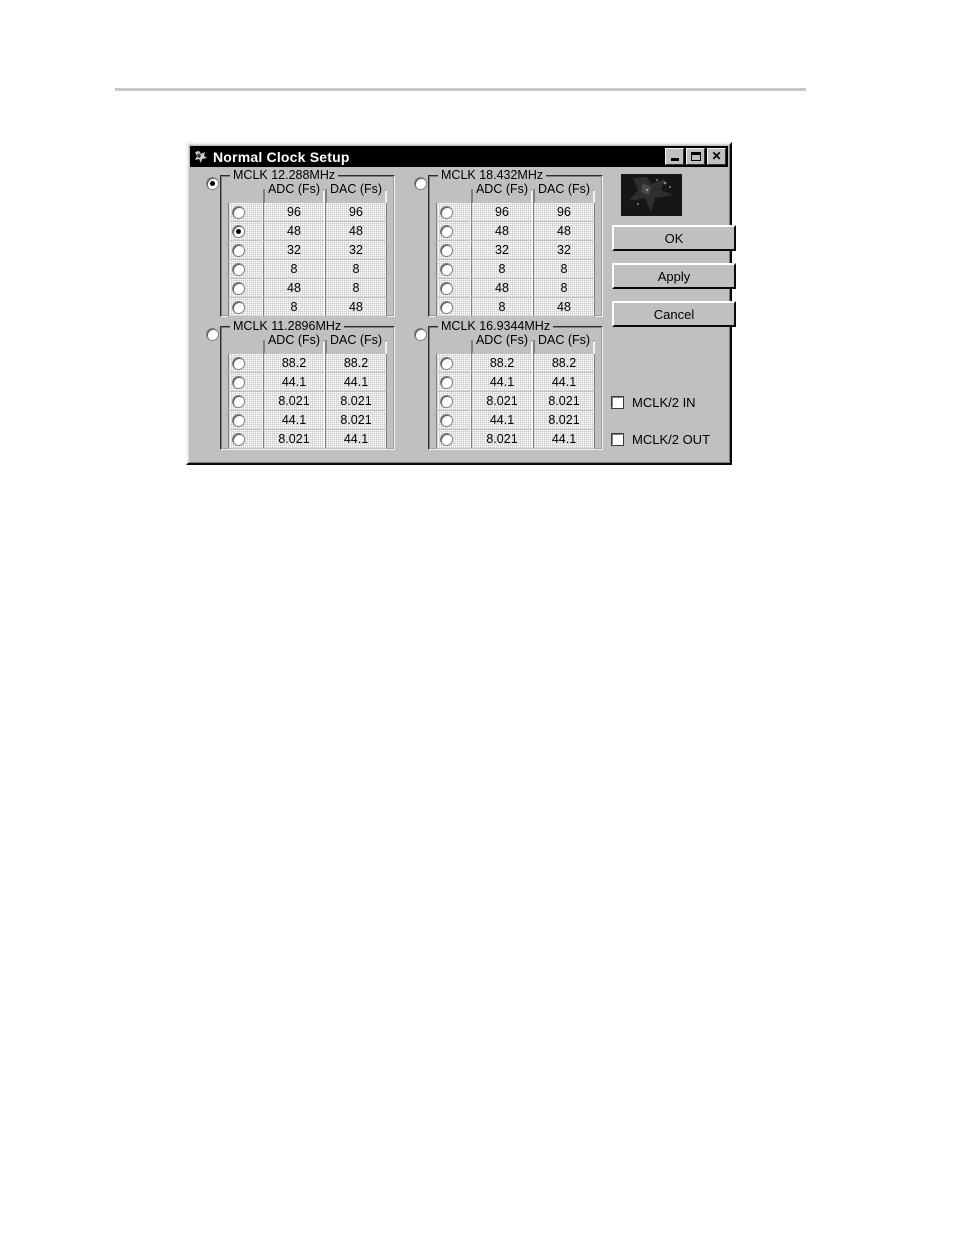 The height and width of the screenshot is (1235, 954). Describe the element at coordinates (281, 156) in the screenshot. I see `window-title: Normal Clock Setup` at that location.